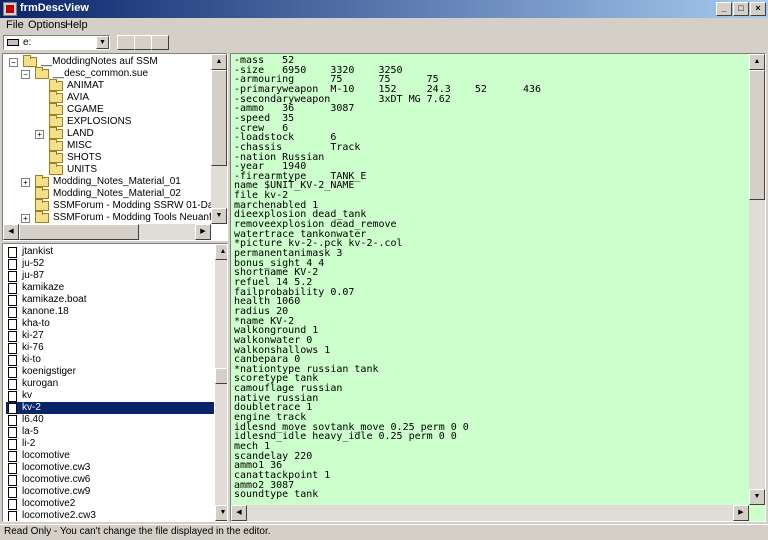 This screenshot has height=540, width=768. What do you see at coordinates (33, 419) in the screenshot?
I see `file-name: l6.40` at bounding box center [33, 419].